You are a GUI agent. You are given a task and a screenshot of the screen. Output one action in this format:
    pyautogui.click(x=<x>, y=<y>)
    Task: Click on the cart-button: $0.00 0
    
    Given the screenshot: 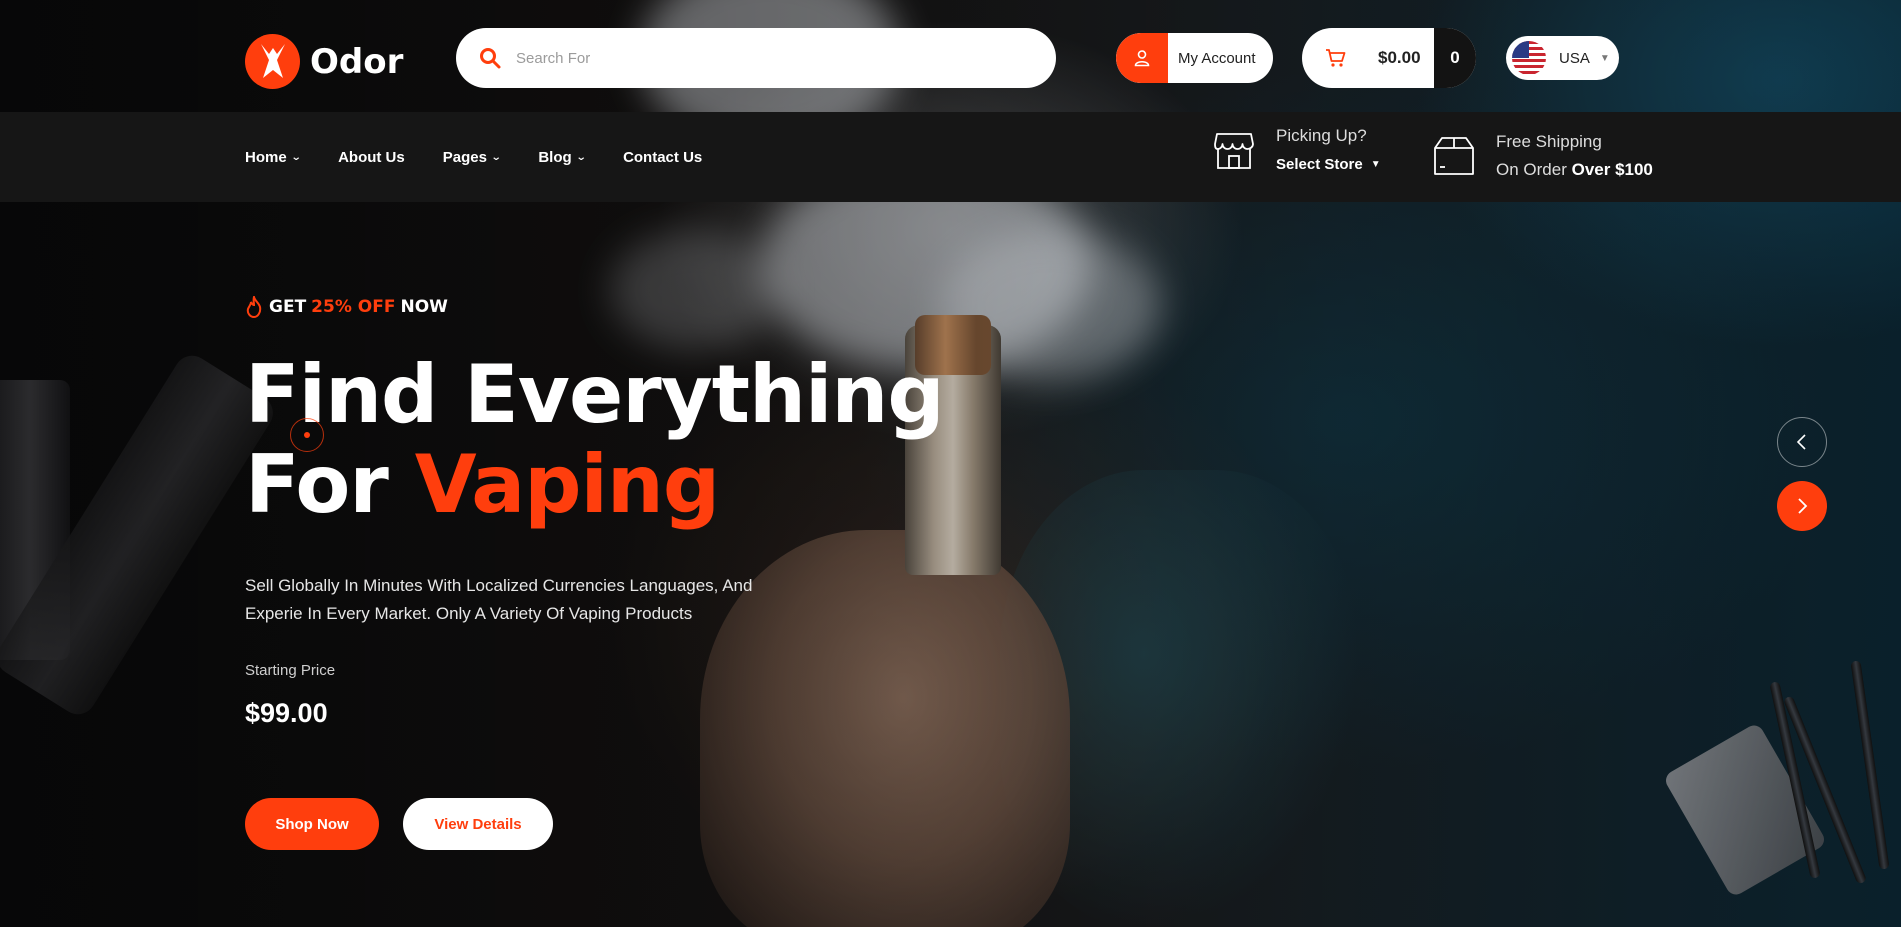 What is the action you would take?
    pyautogui.click(x=1389, y=58)
    